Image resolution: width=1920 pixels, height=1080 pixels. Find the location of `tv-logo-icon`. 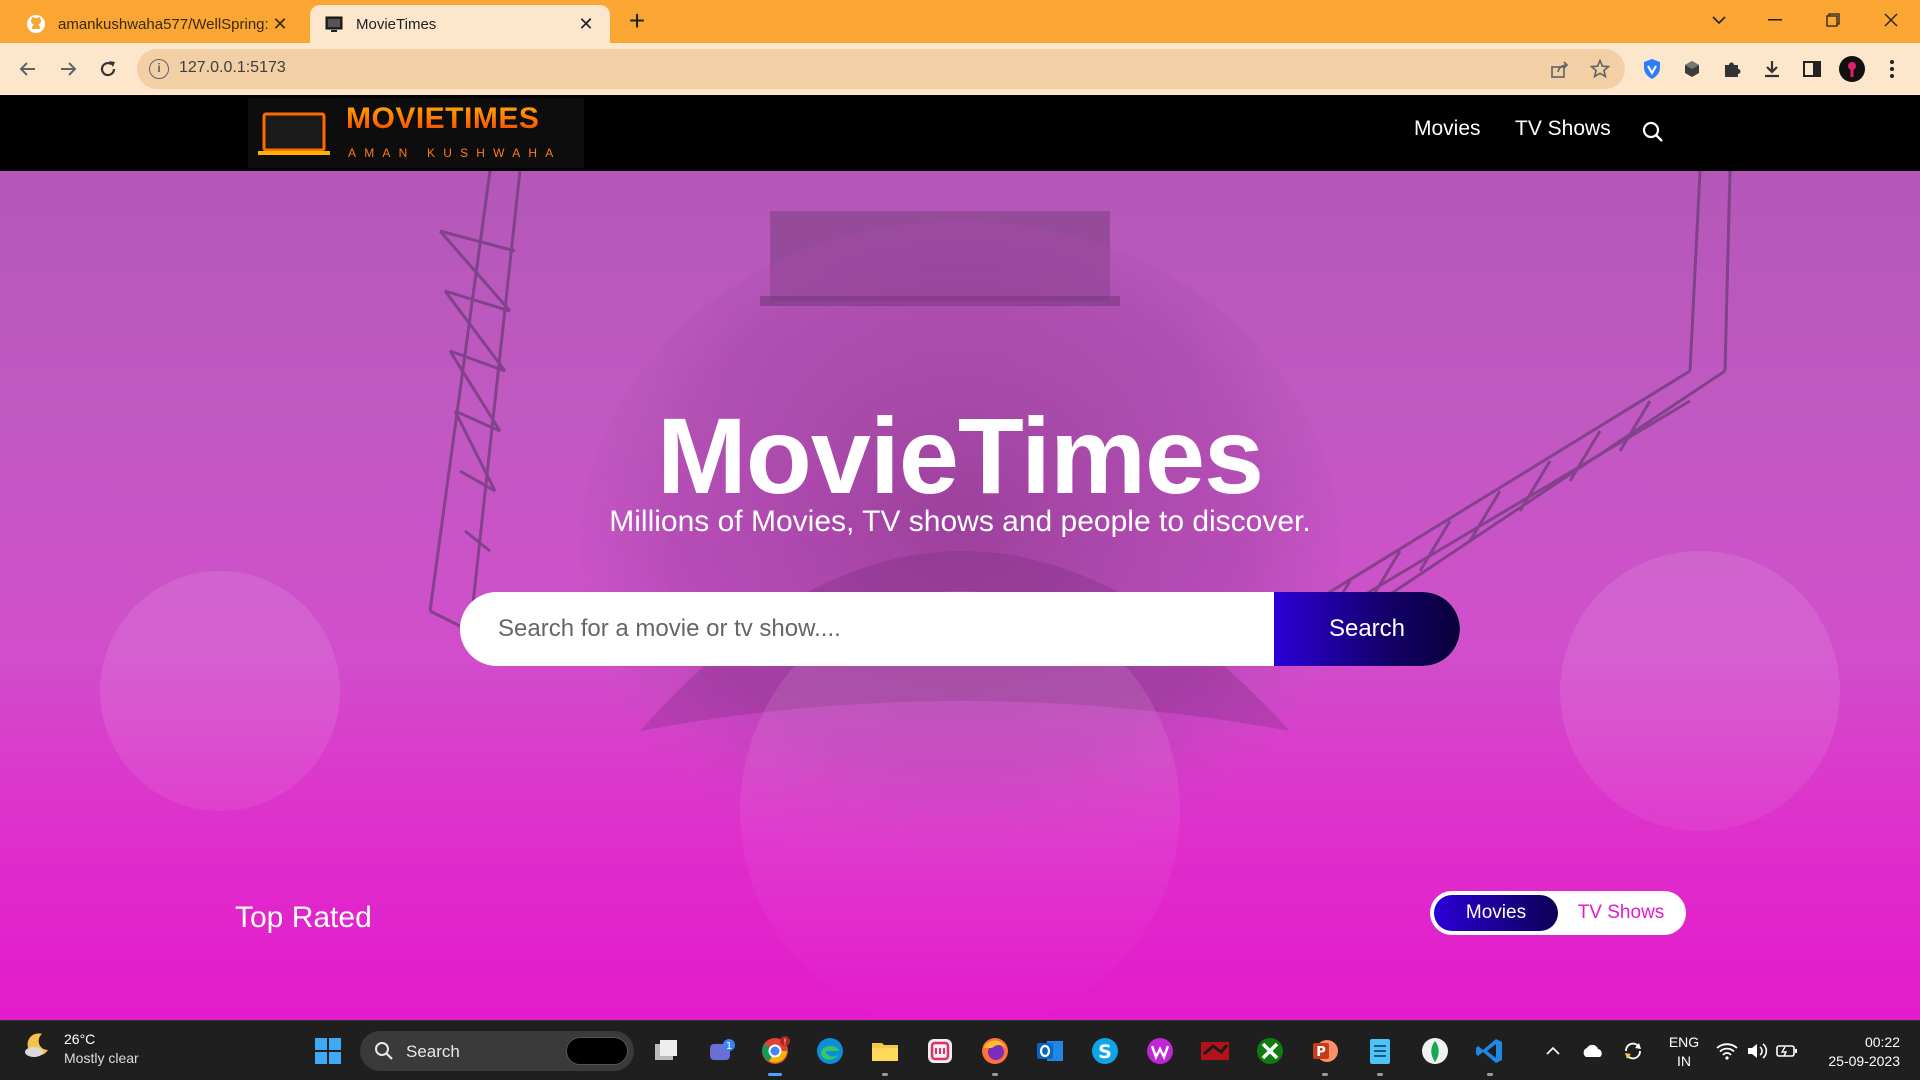

tv-logo-icon is located at coordinates (294, 133).